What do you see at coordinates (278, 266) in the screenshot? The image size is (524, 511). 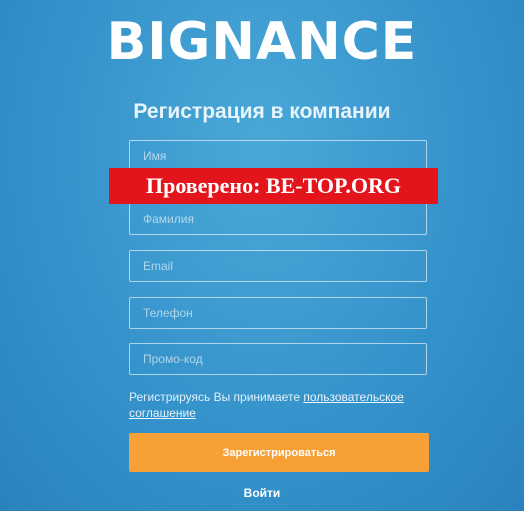 I see `email-input` at bounding box center [278, 266].